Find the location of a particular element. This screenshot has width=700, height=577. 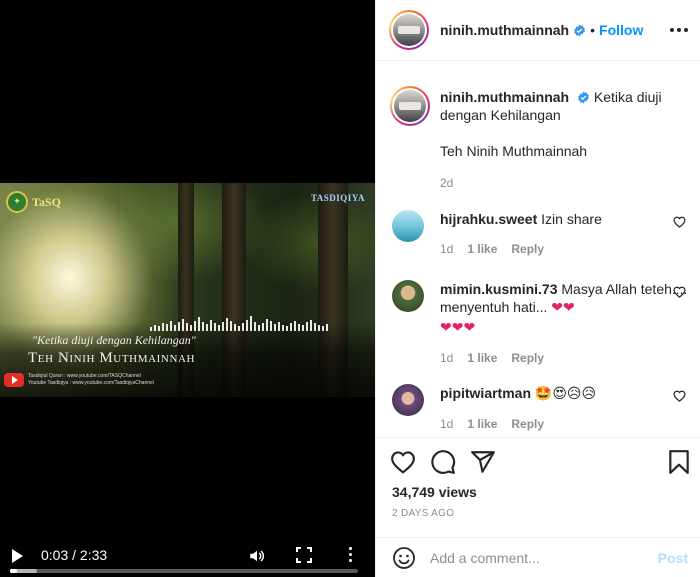

video-overlay-quote: "Ketika diuji dengan Kehilangan" is located at coordinates (114, 340).